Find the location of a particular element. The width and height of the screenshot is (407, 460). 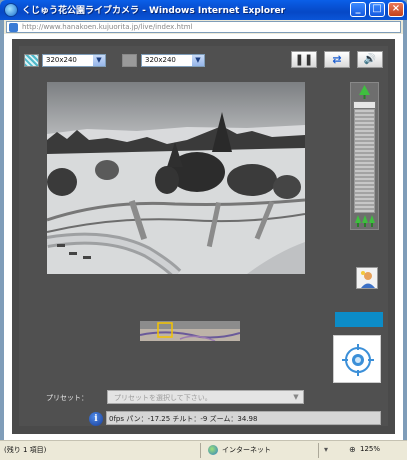

info-icon: i is located at coordinates (96, 419).